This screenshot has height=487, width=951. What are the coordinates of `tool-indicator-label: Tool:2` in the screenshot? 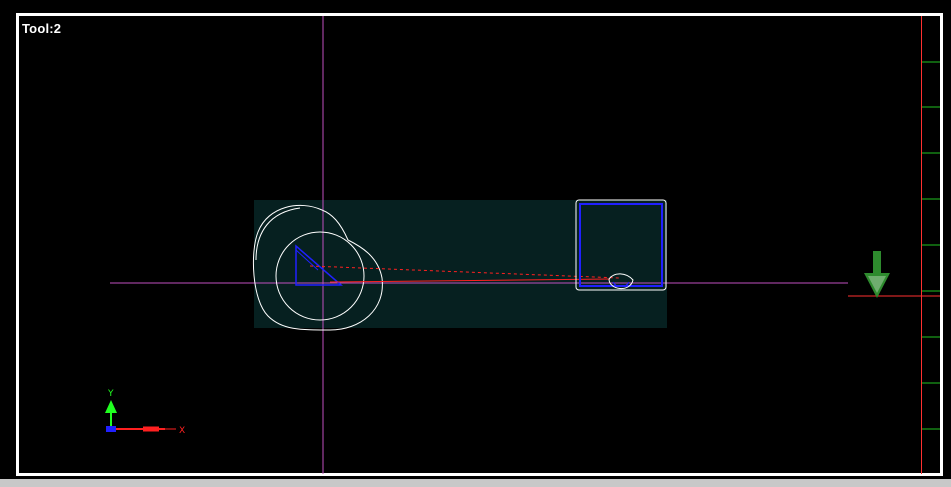 It's located at (42, 28).